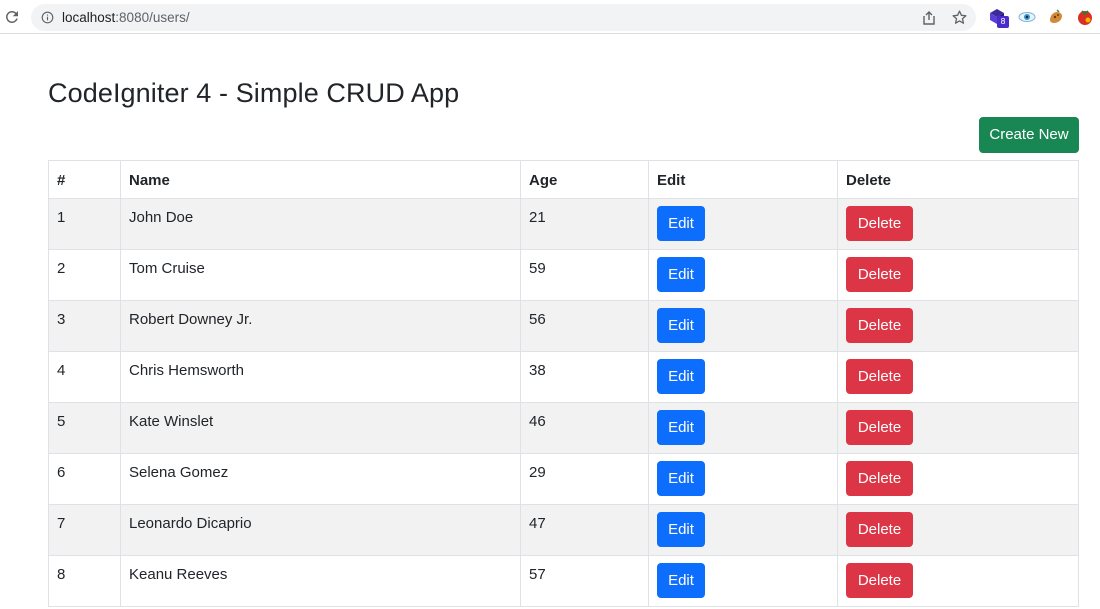 This screenshot has width=1100, height=609. Describe the element at coordinates (929, 18) in the screenshot. I see `share-icon` at that location.